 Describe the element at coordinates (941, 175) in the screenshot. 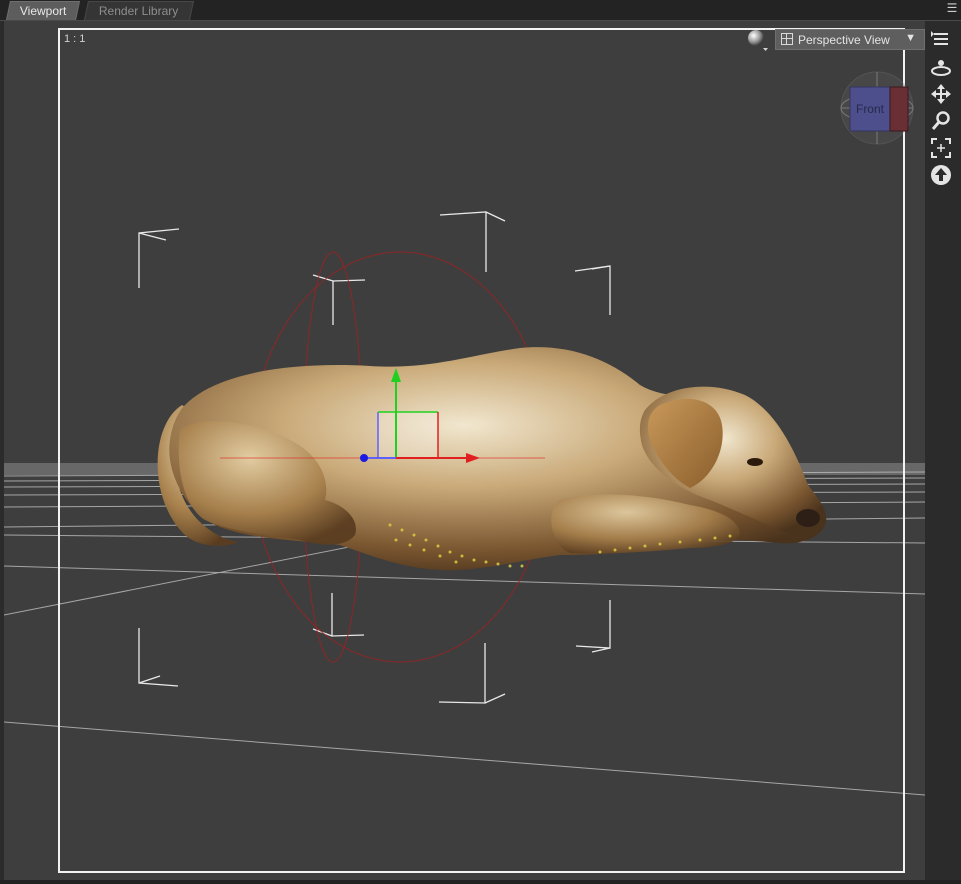

I see `up-arrow-circle-icon` at that location.